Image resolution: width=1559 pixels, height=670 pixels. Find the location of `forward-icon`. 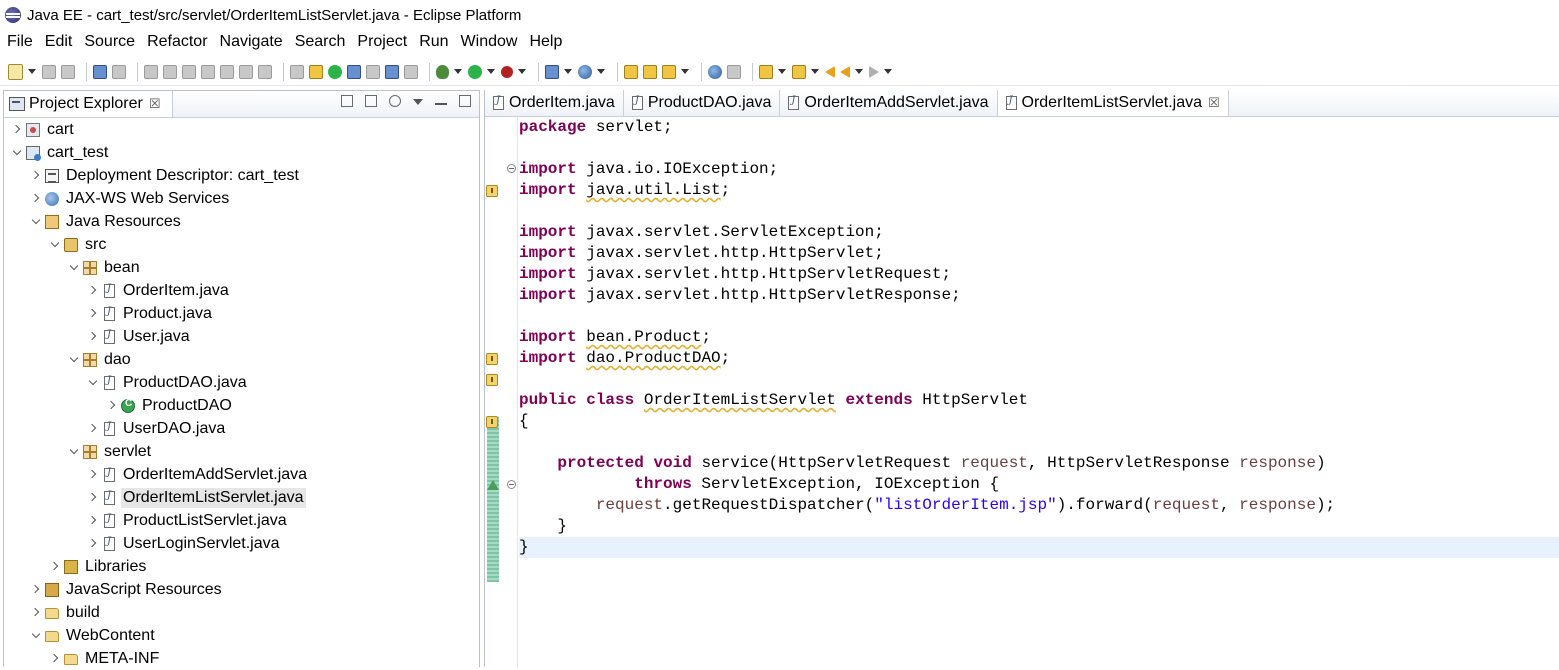

forward-icon is located at coordinates (874, 71).